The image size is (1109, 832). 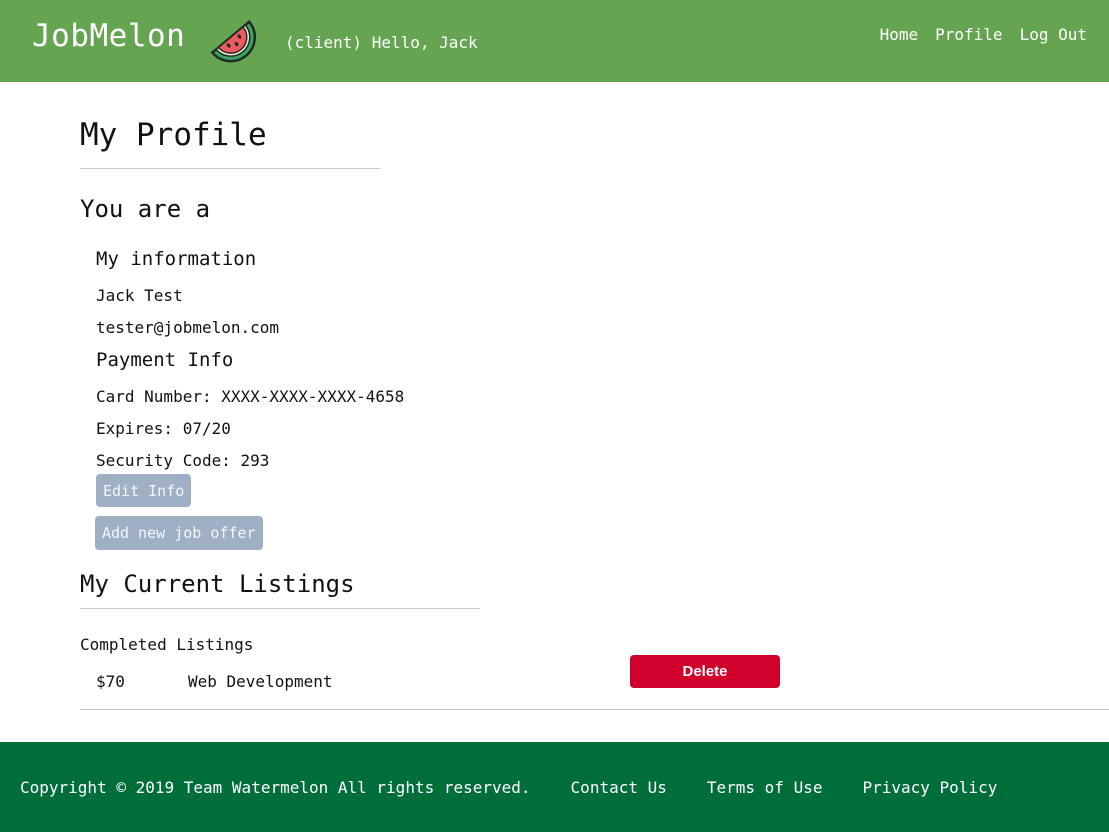 I want to click on add-job-offer-button: Add new job offer, so click(x=179, y=533).